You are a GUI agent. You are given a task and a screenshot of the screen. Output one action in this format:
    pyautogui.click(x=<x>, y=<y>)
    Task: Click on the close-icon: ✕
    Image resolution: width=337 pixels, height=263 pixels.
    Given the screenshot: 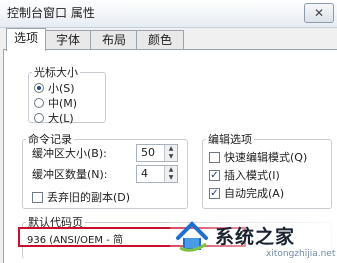 What is the action you would take?
    pyautogui.click(x=319, y=13)
    